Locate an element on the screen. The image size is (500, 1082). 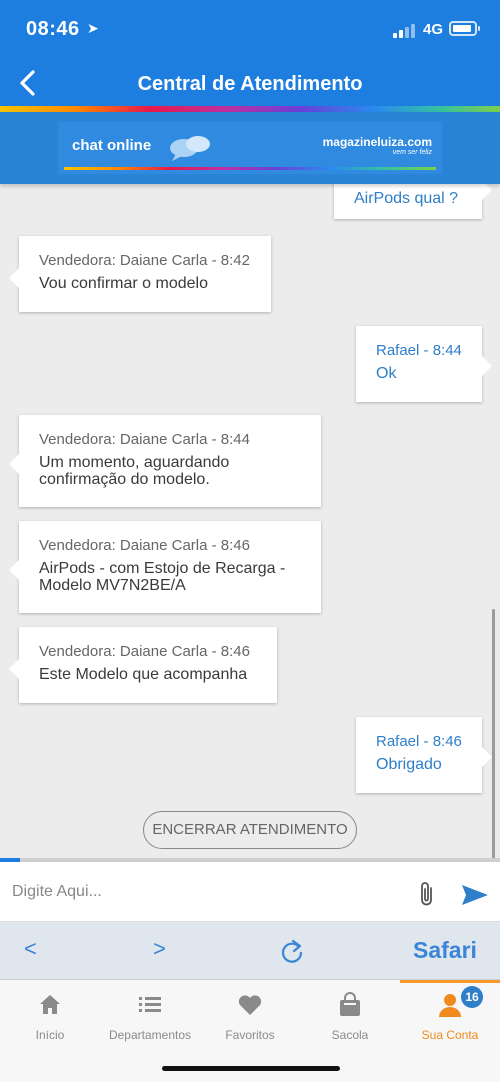
message-text: Vou confirmar o modelo is located at coordinates (123, 283).